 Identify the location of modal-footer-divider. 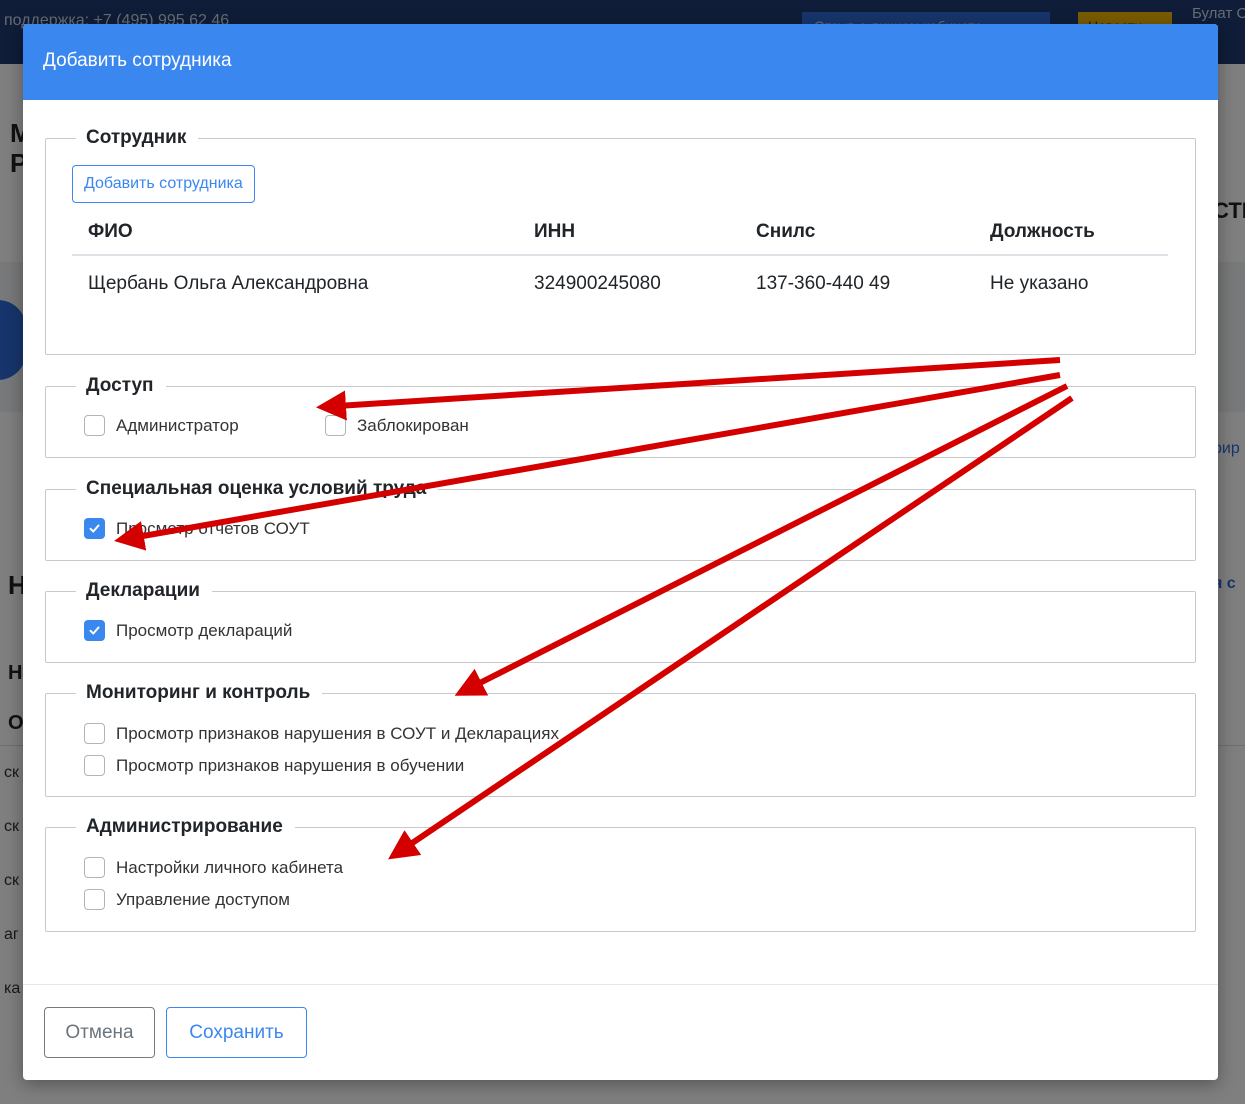
(620, 984).